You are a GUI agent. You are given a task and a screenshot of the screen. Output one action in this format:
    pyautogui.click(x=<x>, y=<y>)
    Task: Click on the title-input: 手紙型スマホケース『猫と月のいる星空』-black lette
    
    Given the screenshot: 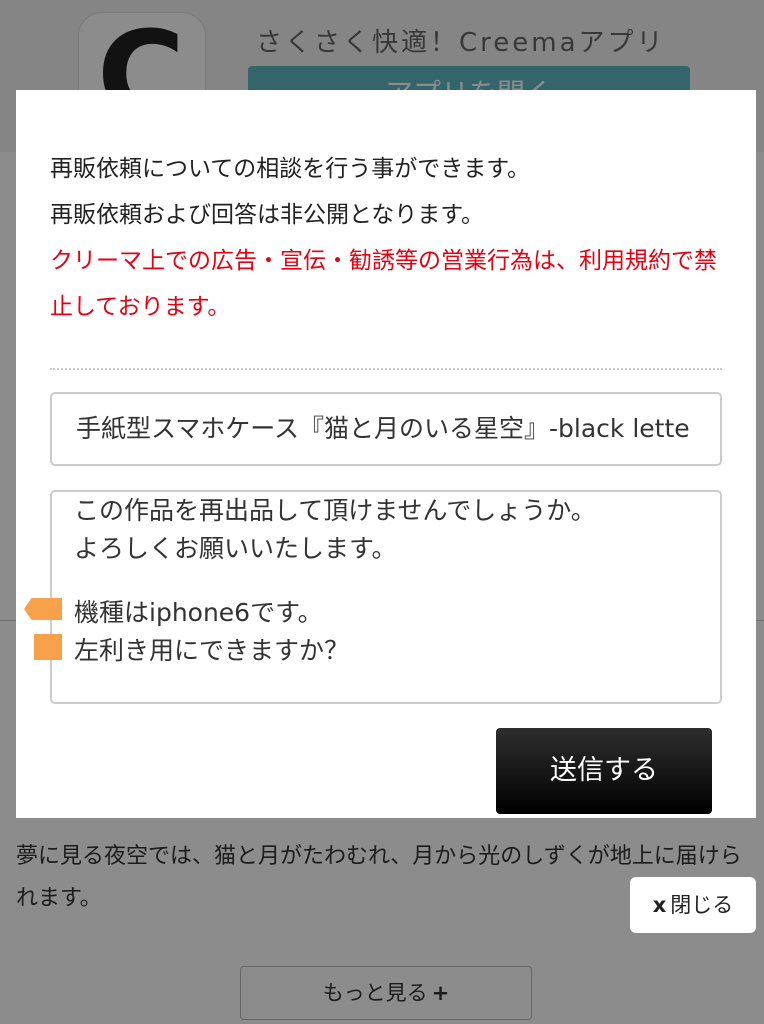 What is the action you would take?
    pyautogui.click(x=386, y=429)
    